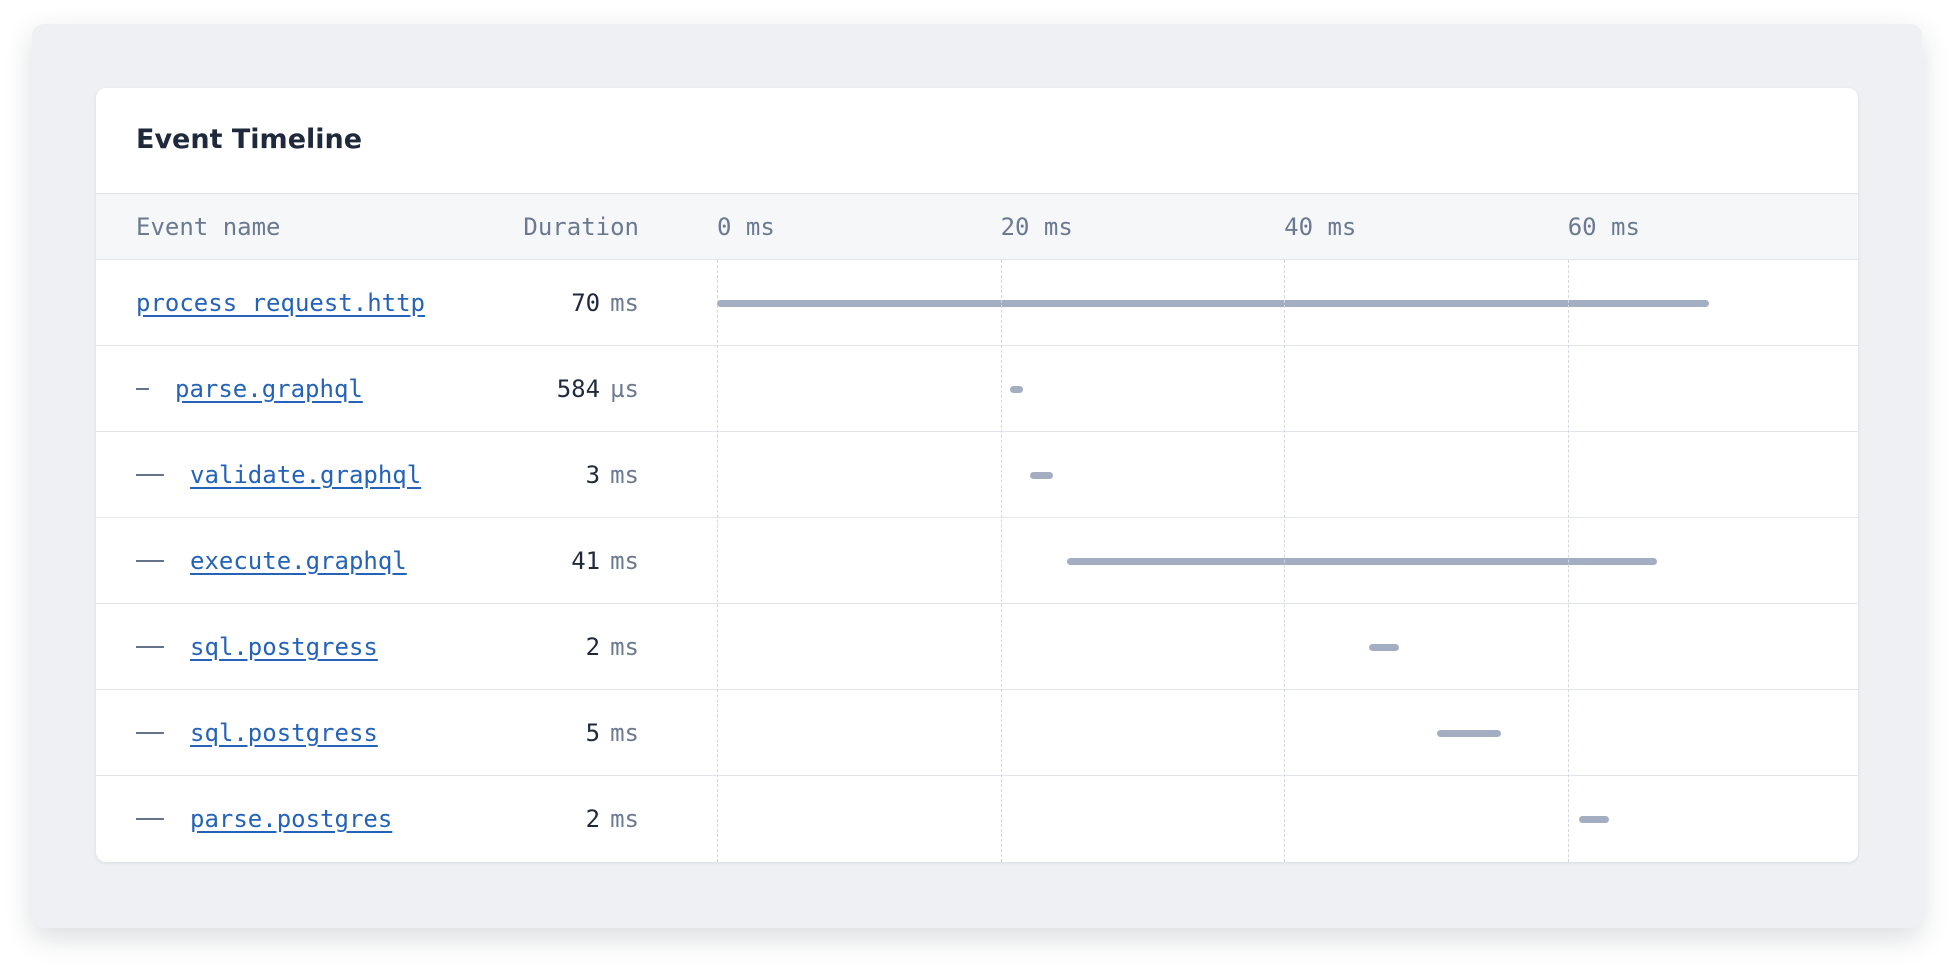 The image size is (1954, 968). Describe the element at coordinates (1320, 227) in the screenshot. I see `timeline-tick-label: 40 ms` at that location.